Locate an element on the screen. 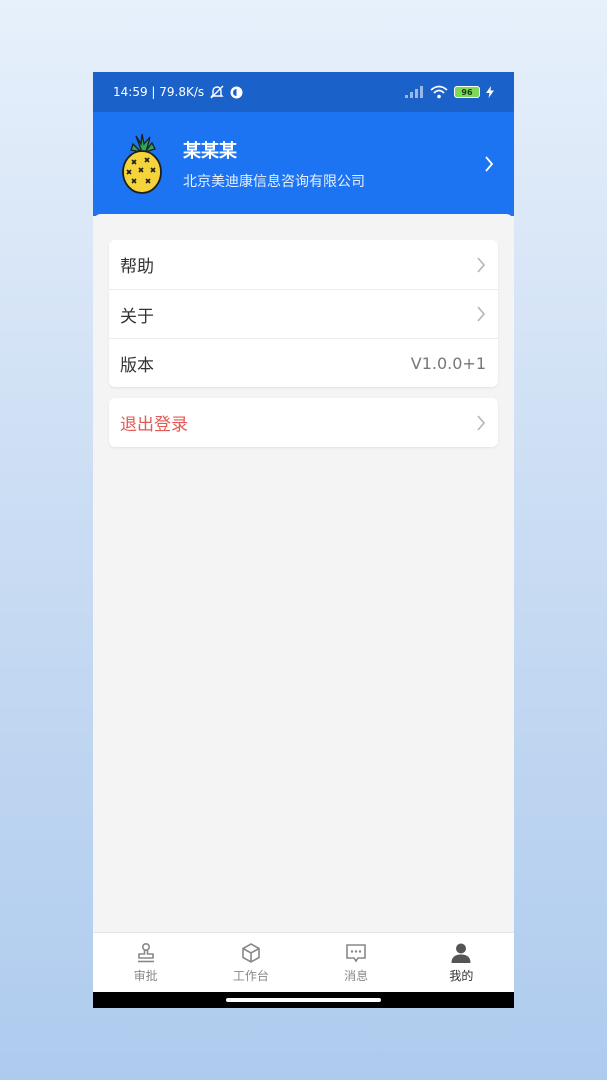 The width and height of the screenshot is (607, 1080). tab-approval: 审批 is located at coordinates (145, 962).